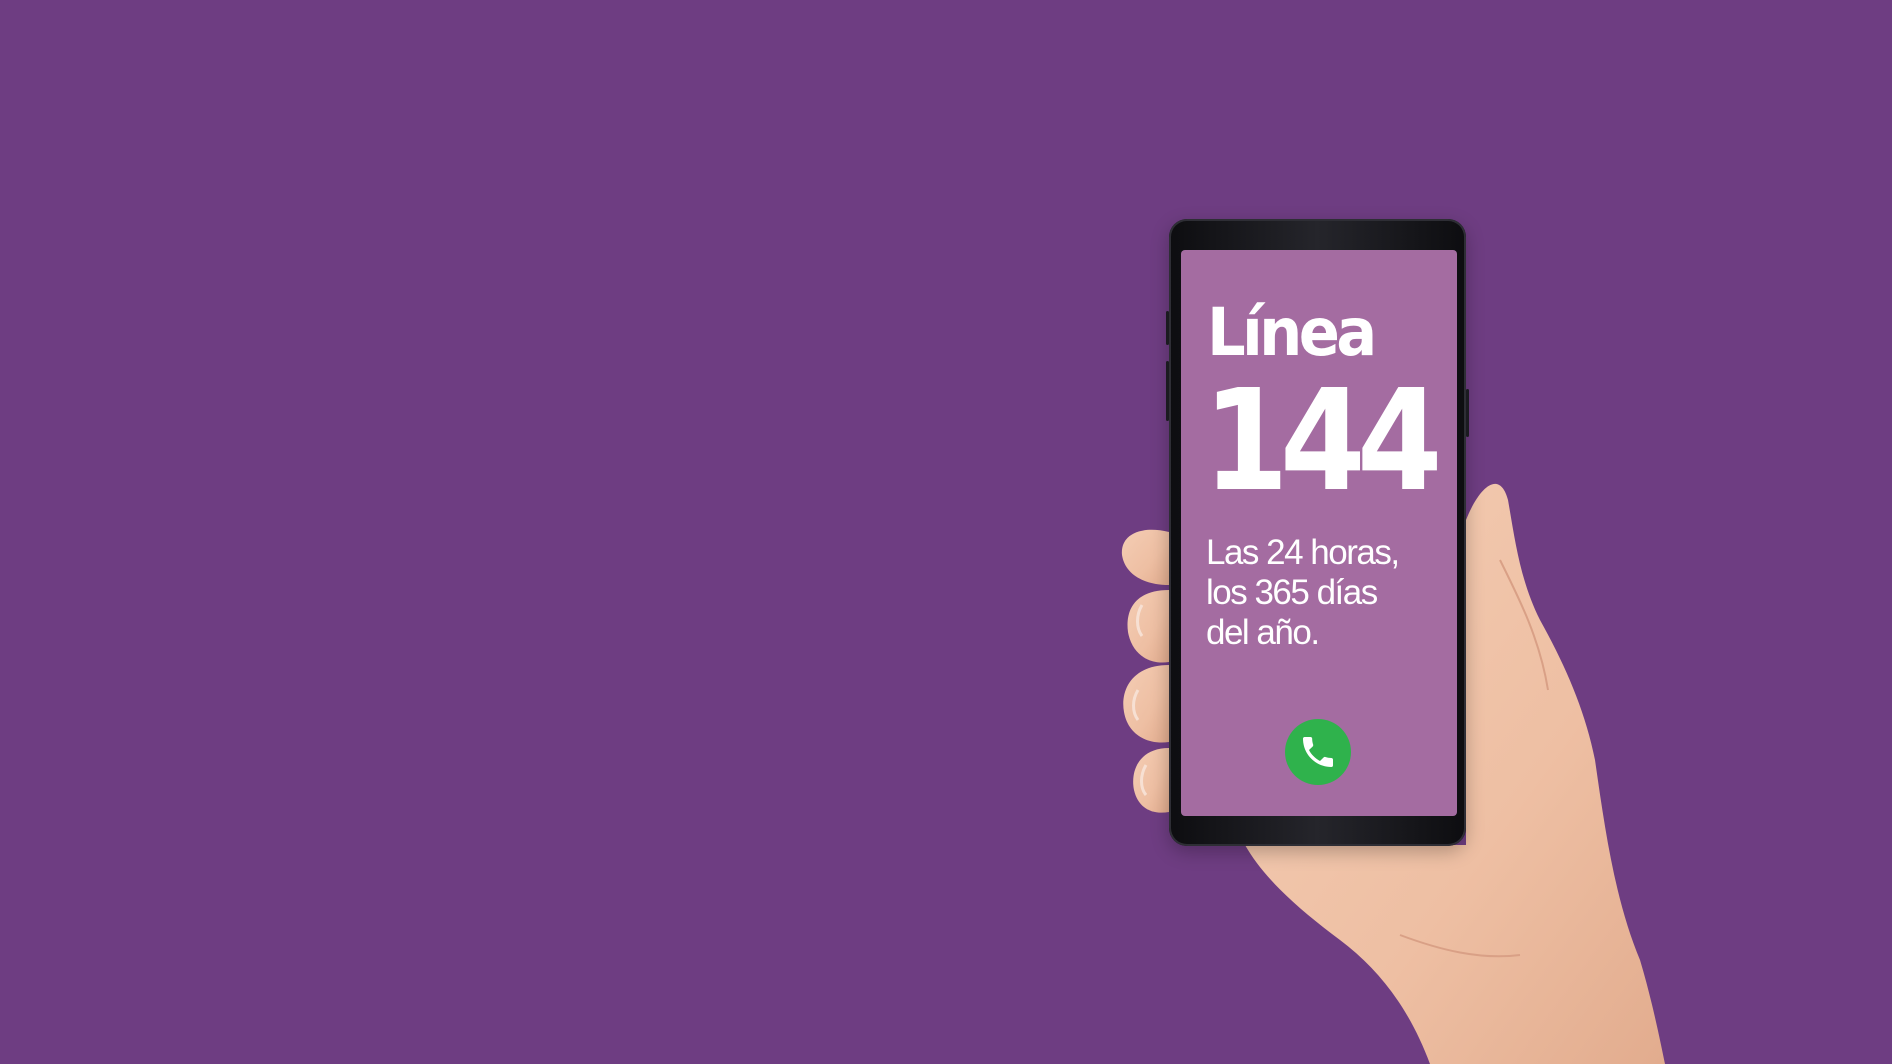  I want to click on call-button, so click(1318, 752).